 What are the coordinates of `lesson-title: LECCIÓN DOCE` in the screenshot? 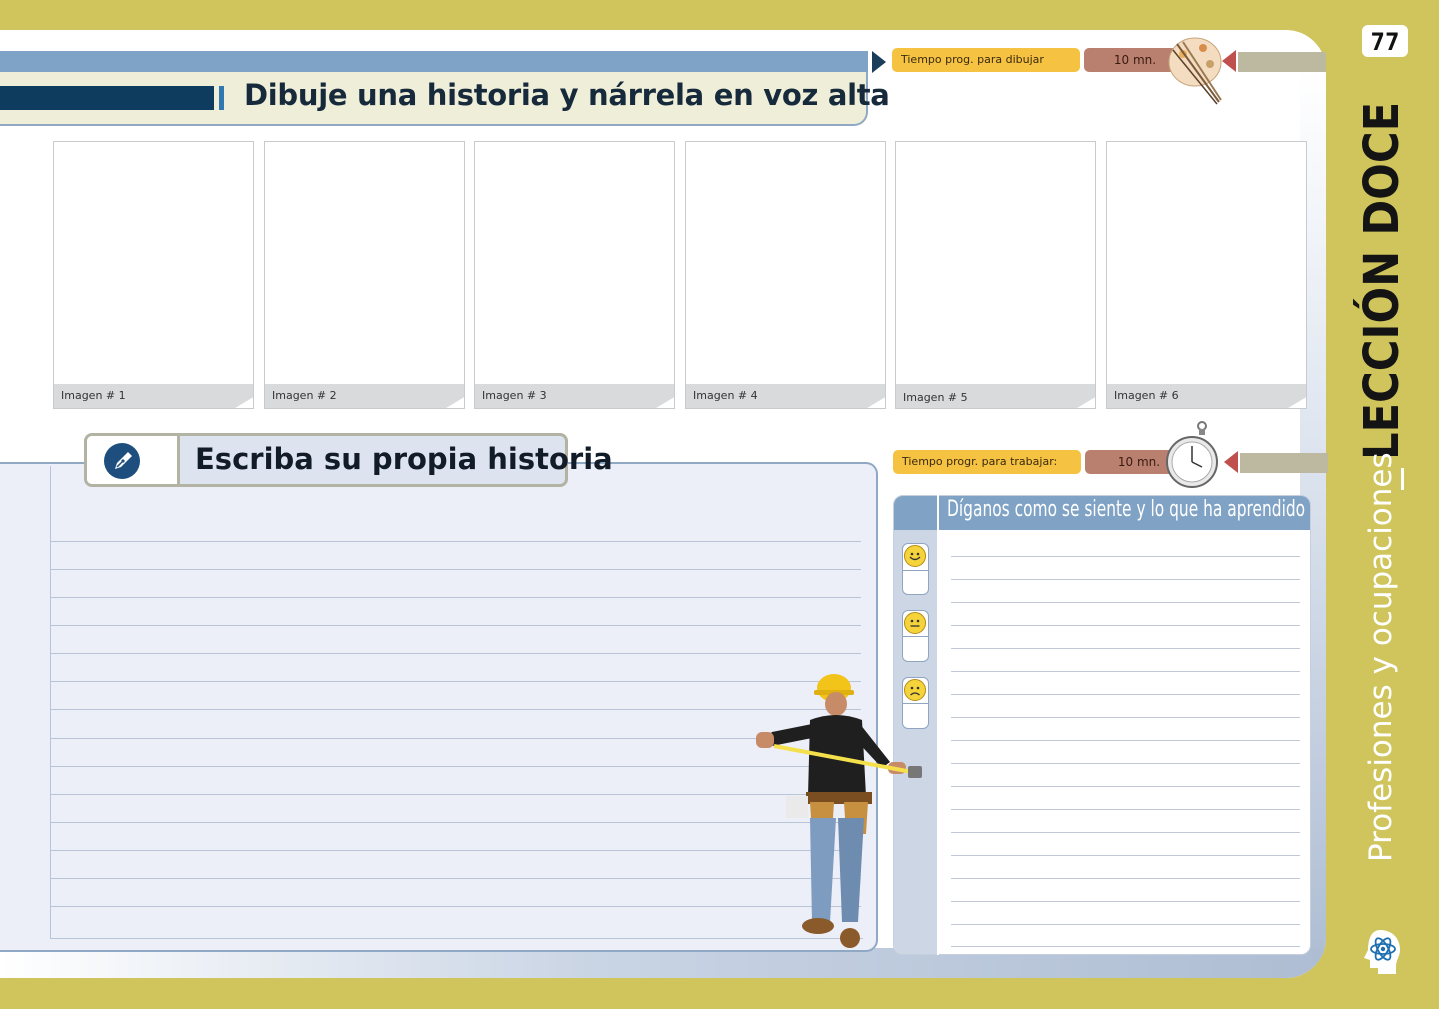 It's located at (1382, 280).